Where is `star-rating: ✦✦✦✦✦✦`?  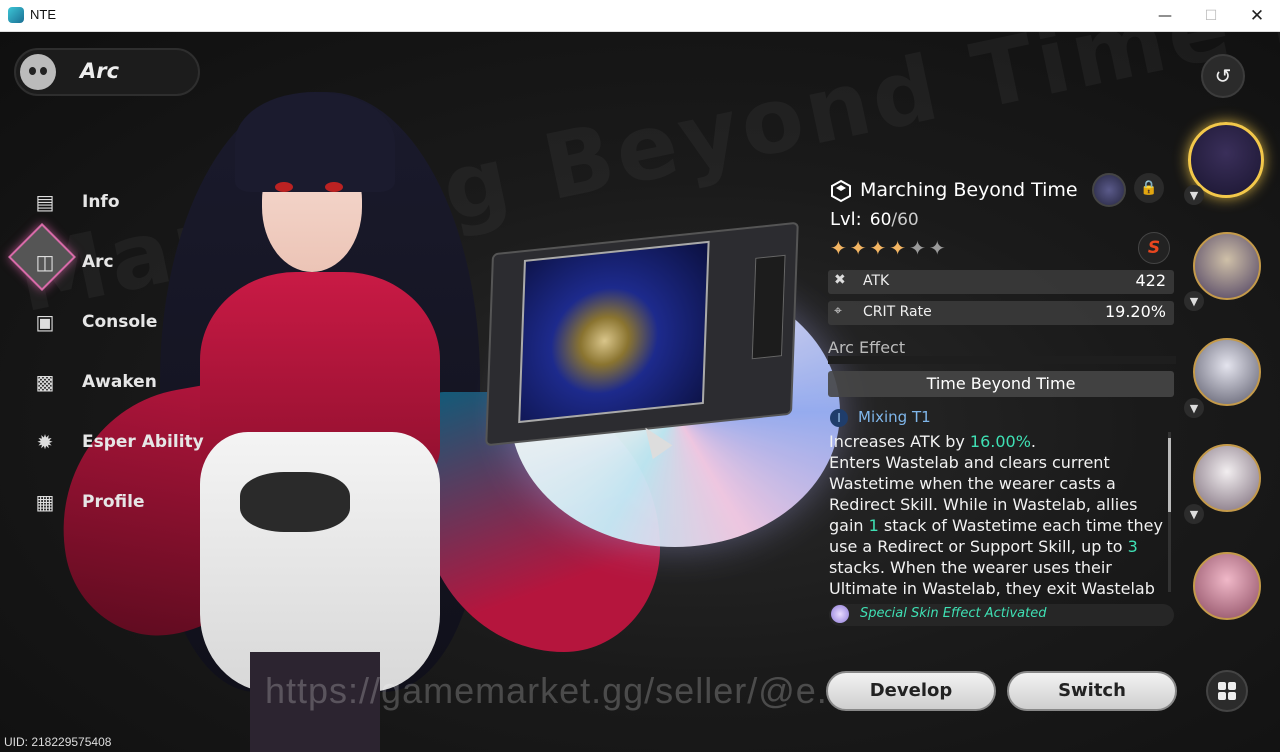
star-rating: ✦✦✦✦✦✦ is located at coordinates (889, 248).